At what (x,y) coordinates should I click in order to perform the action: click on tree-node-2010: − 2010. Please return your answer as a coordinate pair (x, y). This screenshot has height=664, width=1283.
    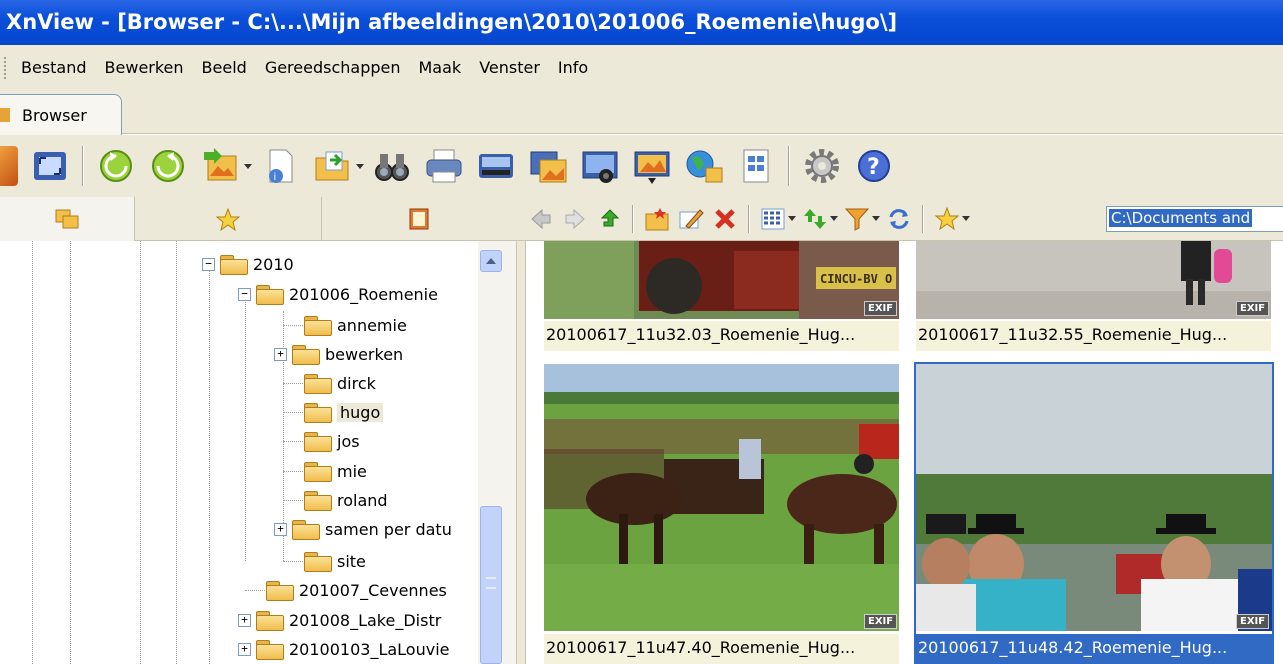
    Looking at the image, I should click on (248, 264).